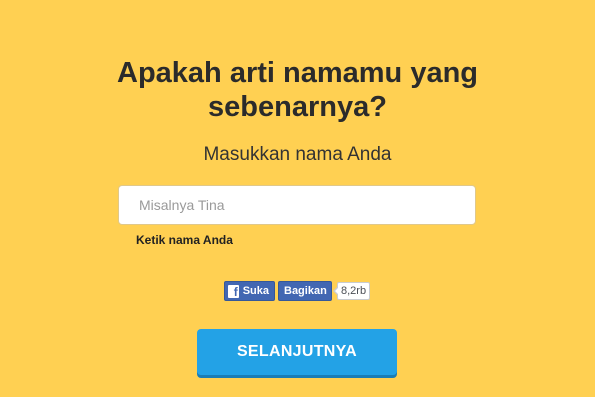 The image size is (595, 397). I want to click on facebook-share-bar: f Suka Bagikan 8,2rb, so click(297, 291).